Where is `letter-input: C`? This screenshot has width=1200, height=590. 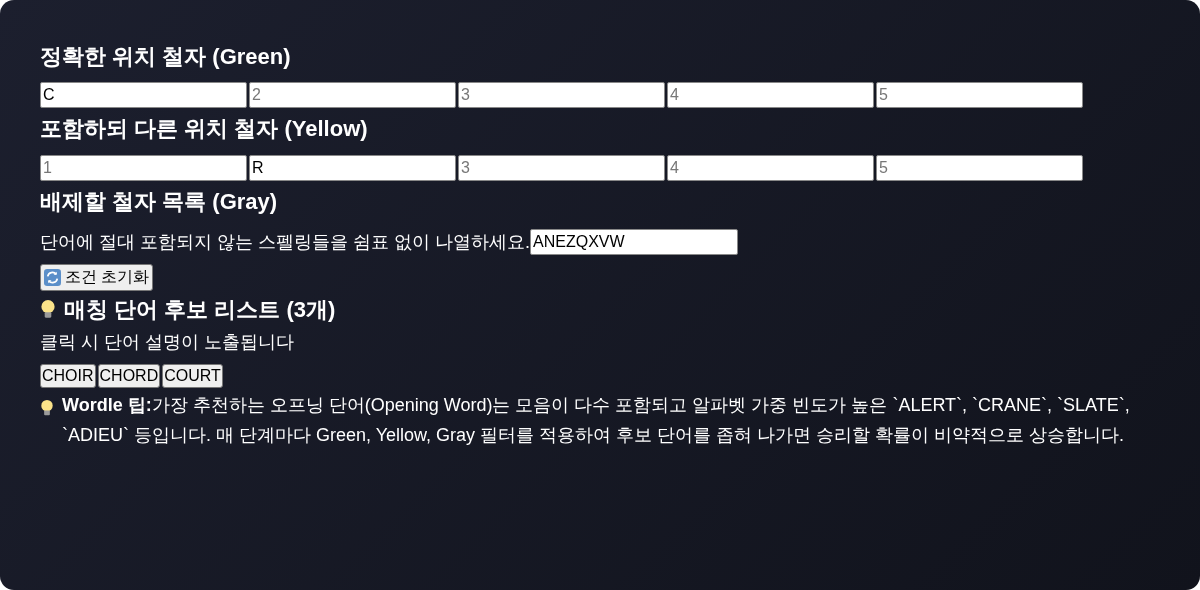 letter-input: C is located at coordinates (143, 95).